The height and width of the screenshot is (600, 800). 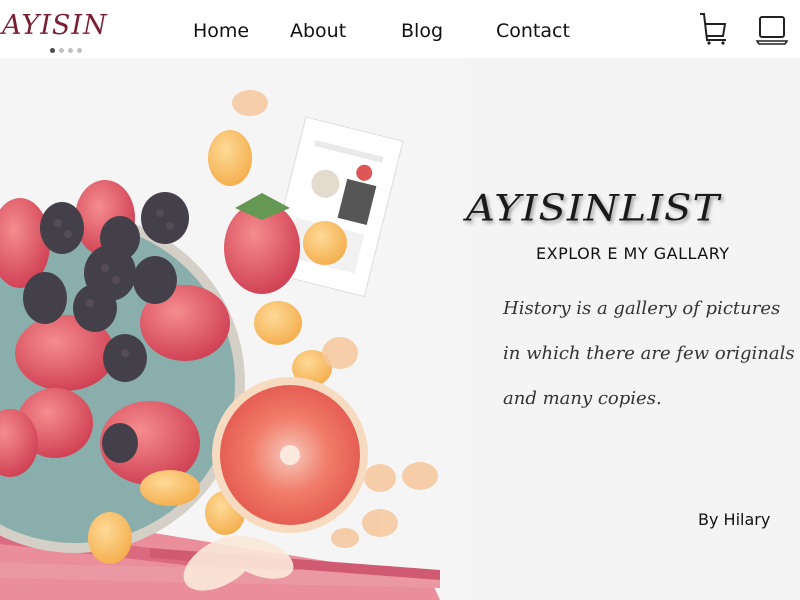 I want to click on cart-icon, so click(x=713, y=31).